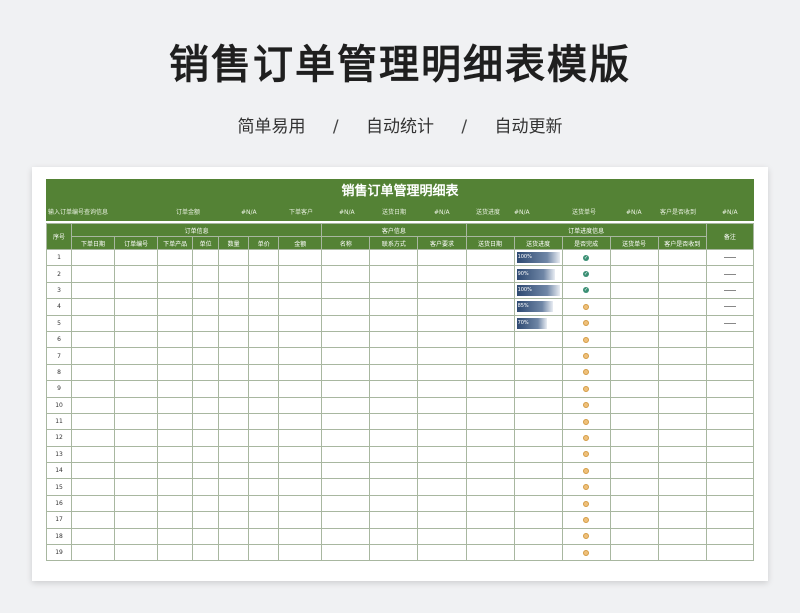 This screenshot has width=800, height=613. Describe the element at coordinates (538, 307) in the screenshot. I see `progress-cell: 85%` at that location.